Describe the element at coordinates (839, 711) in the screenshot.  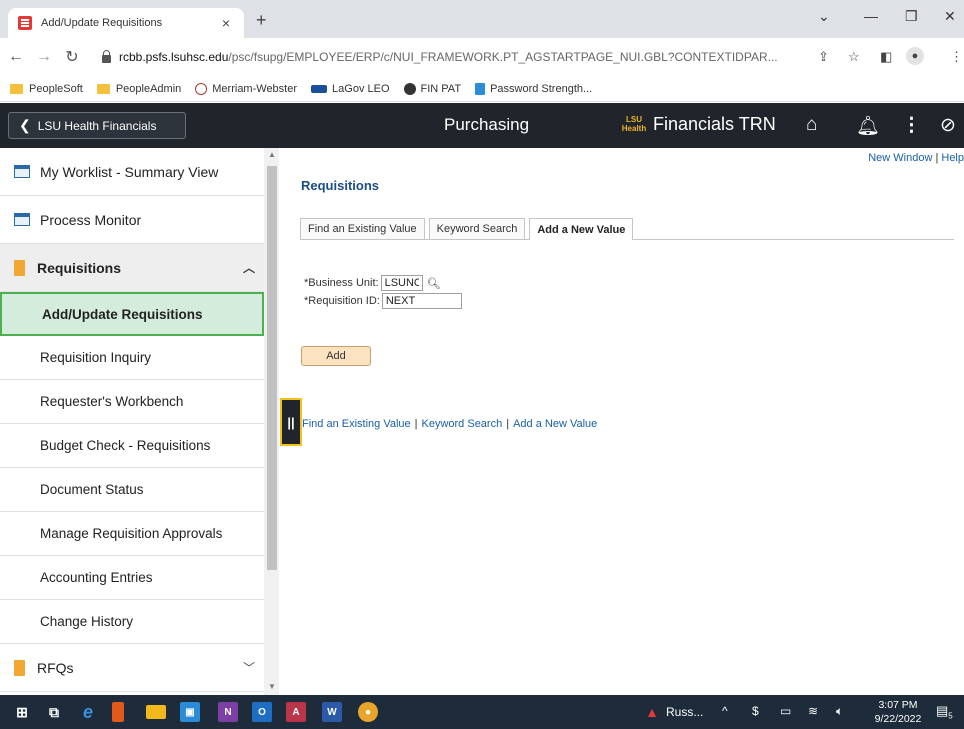
I see `volume-icon: 🔈︎` at that location.